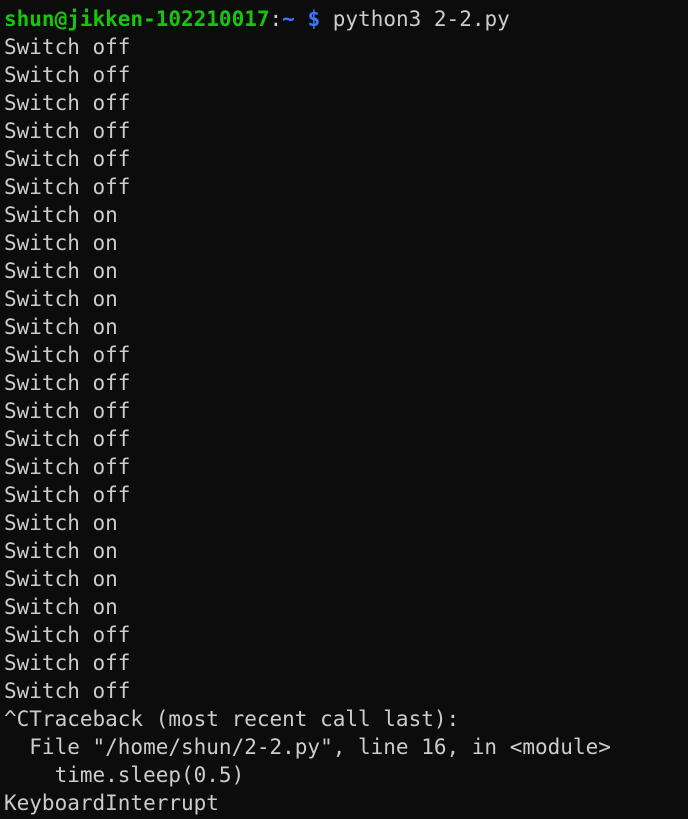 The width and height of the screenshot is (688, 819). I want to click on traceback-line: KeyboardInterrupt, so click(111, 803).